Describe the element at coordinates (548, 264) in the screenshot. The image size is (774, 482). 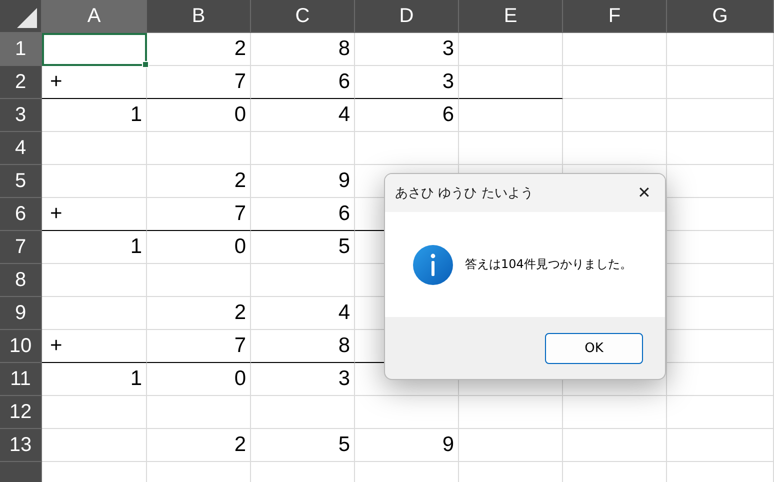
I see `message-text: 答えは104件見つかりました。` at that location.